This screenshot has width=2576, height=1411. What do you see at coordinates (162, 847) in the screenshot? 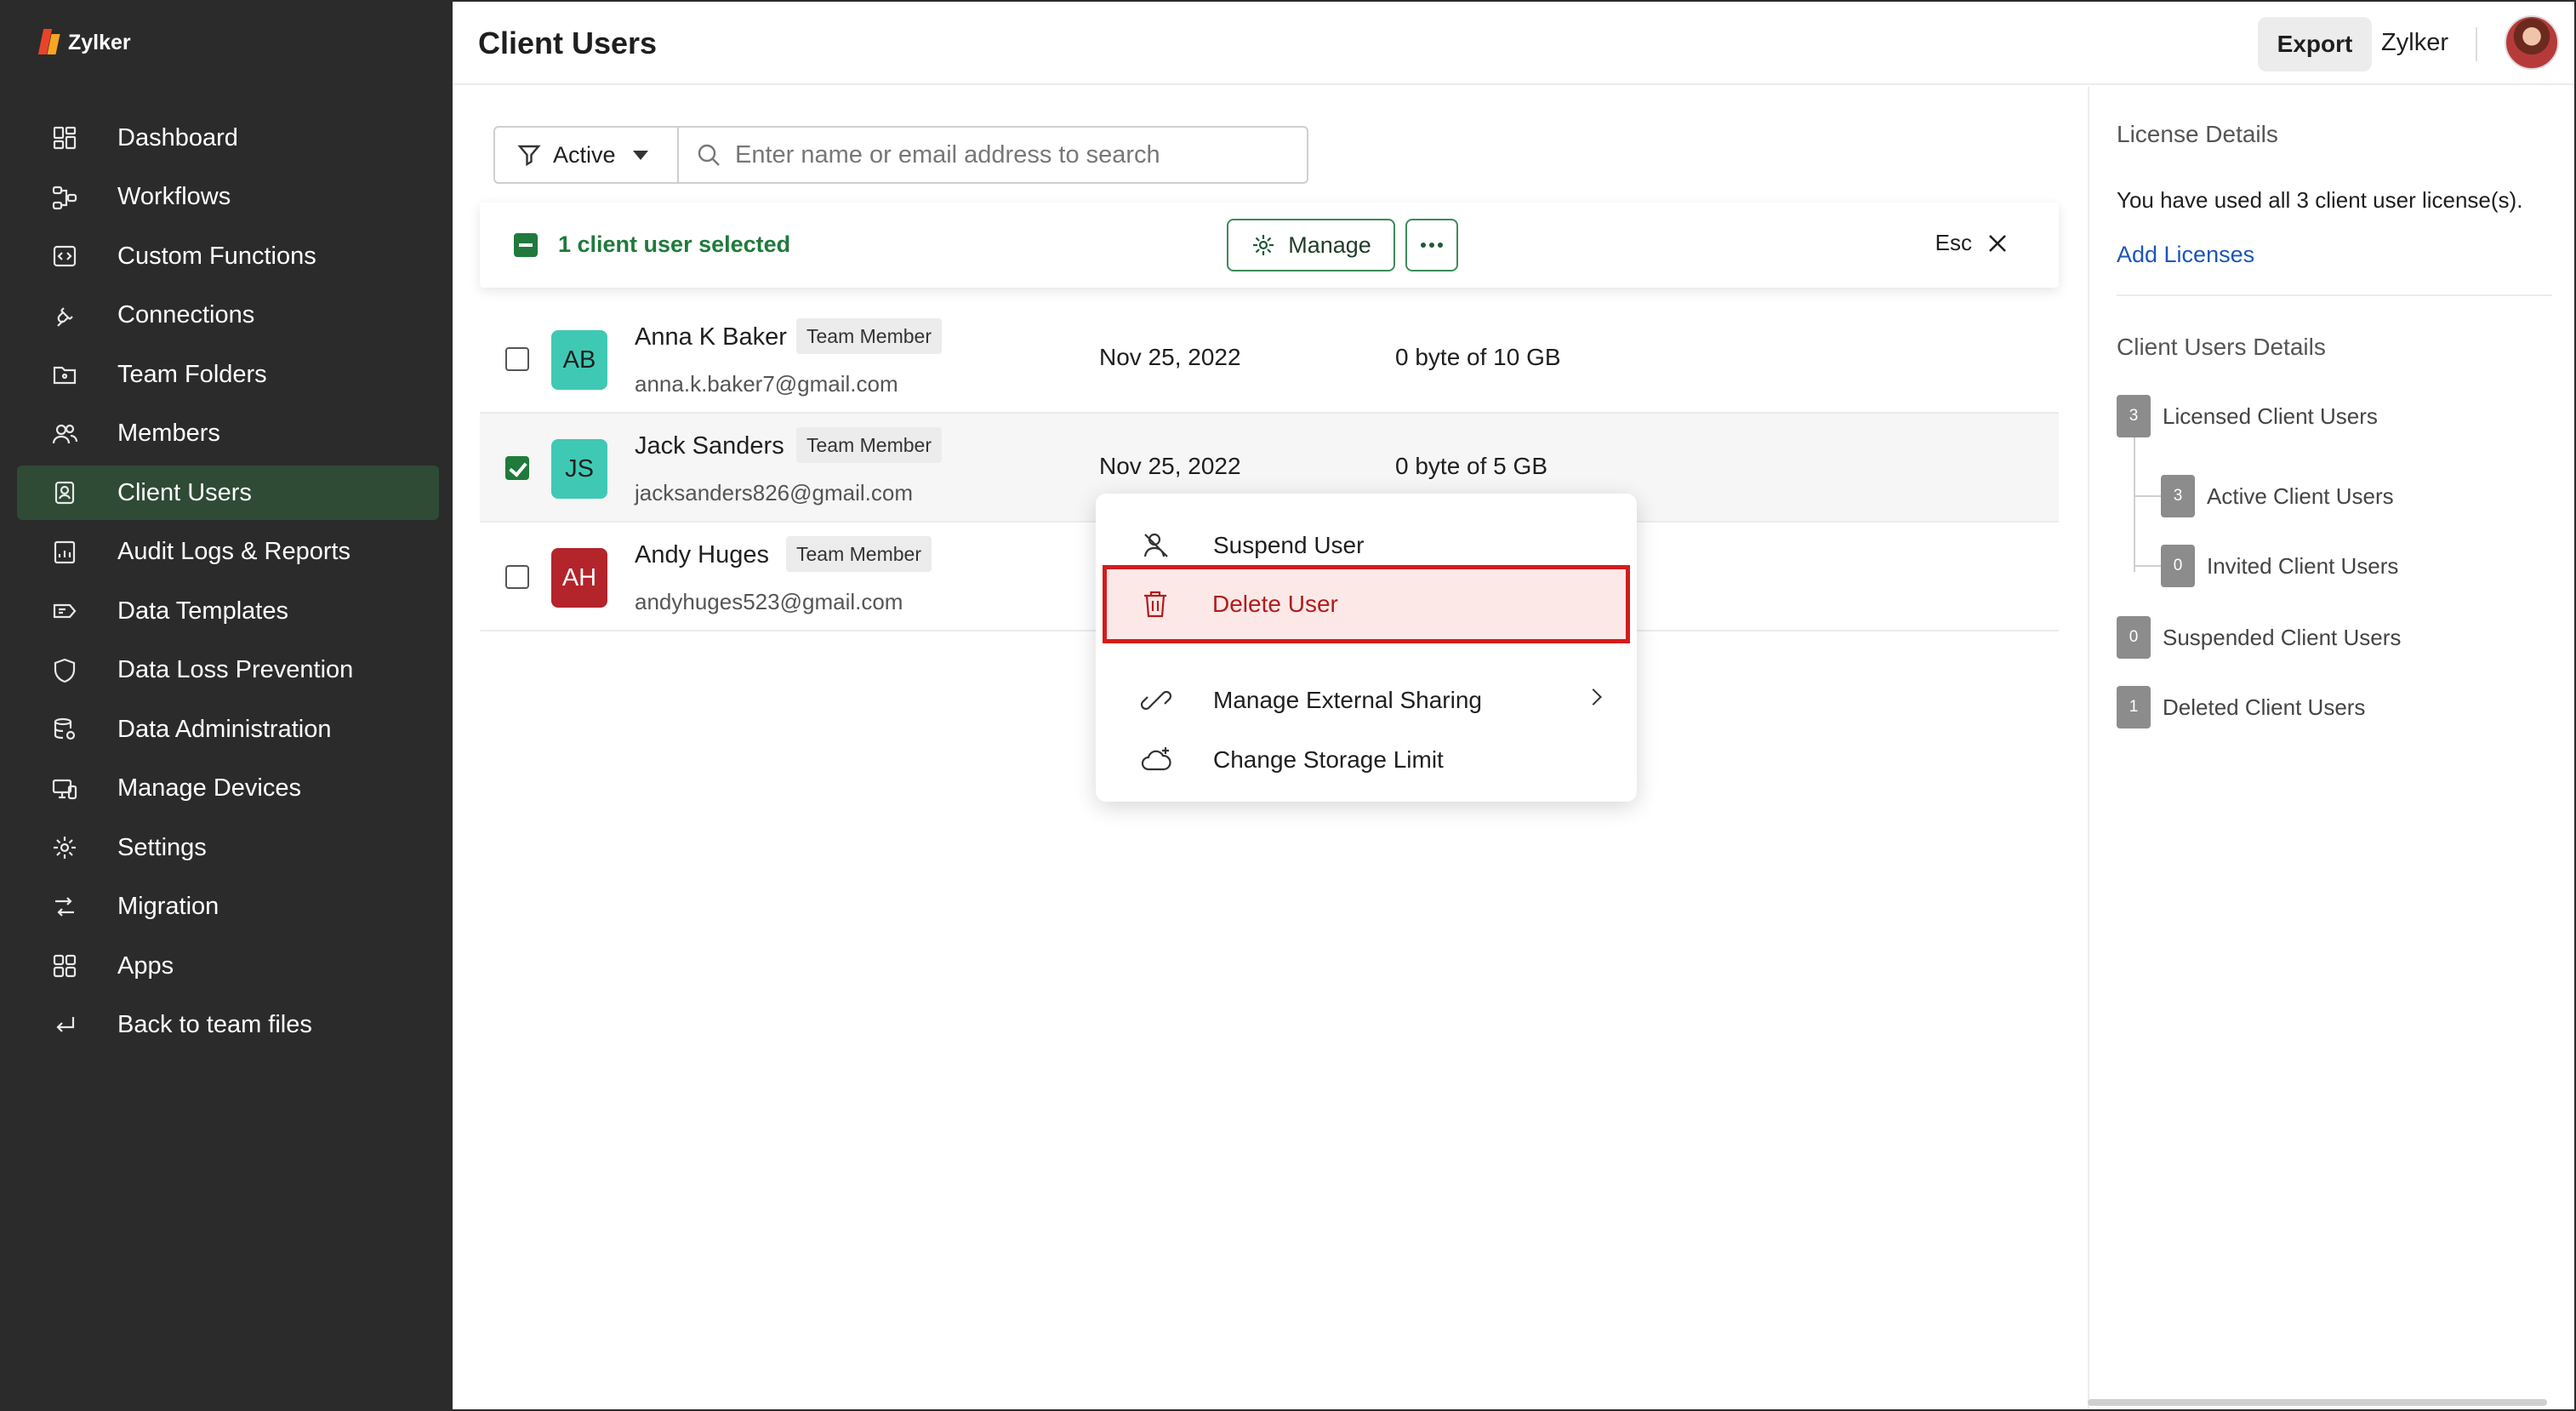
I see `sidebar-item-label: Settings` at bounding box center [162, 847].